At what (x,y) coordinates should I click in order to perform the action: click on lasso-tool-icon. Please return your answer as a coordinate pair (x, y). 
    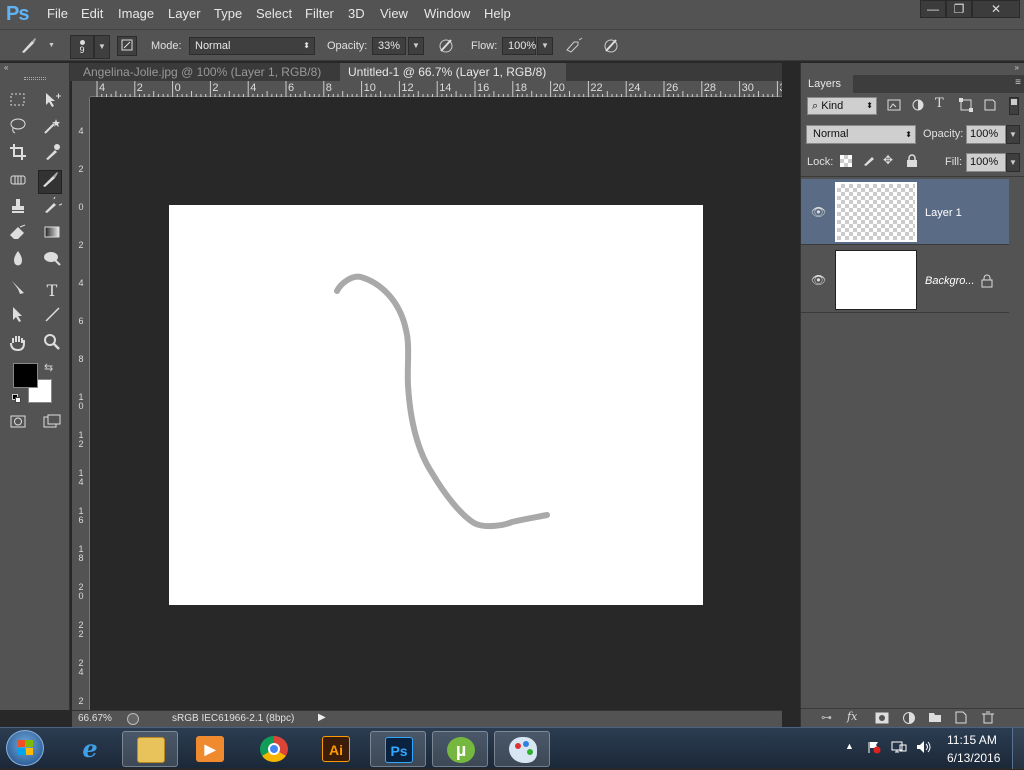
    Looking at the image, I should click on (18, 129).